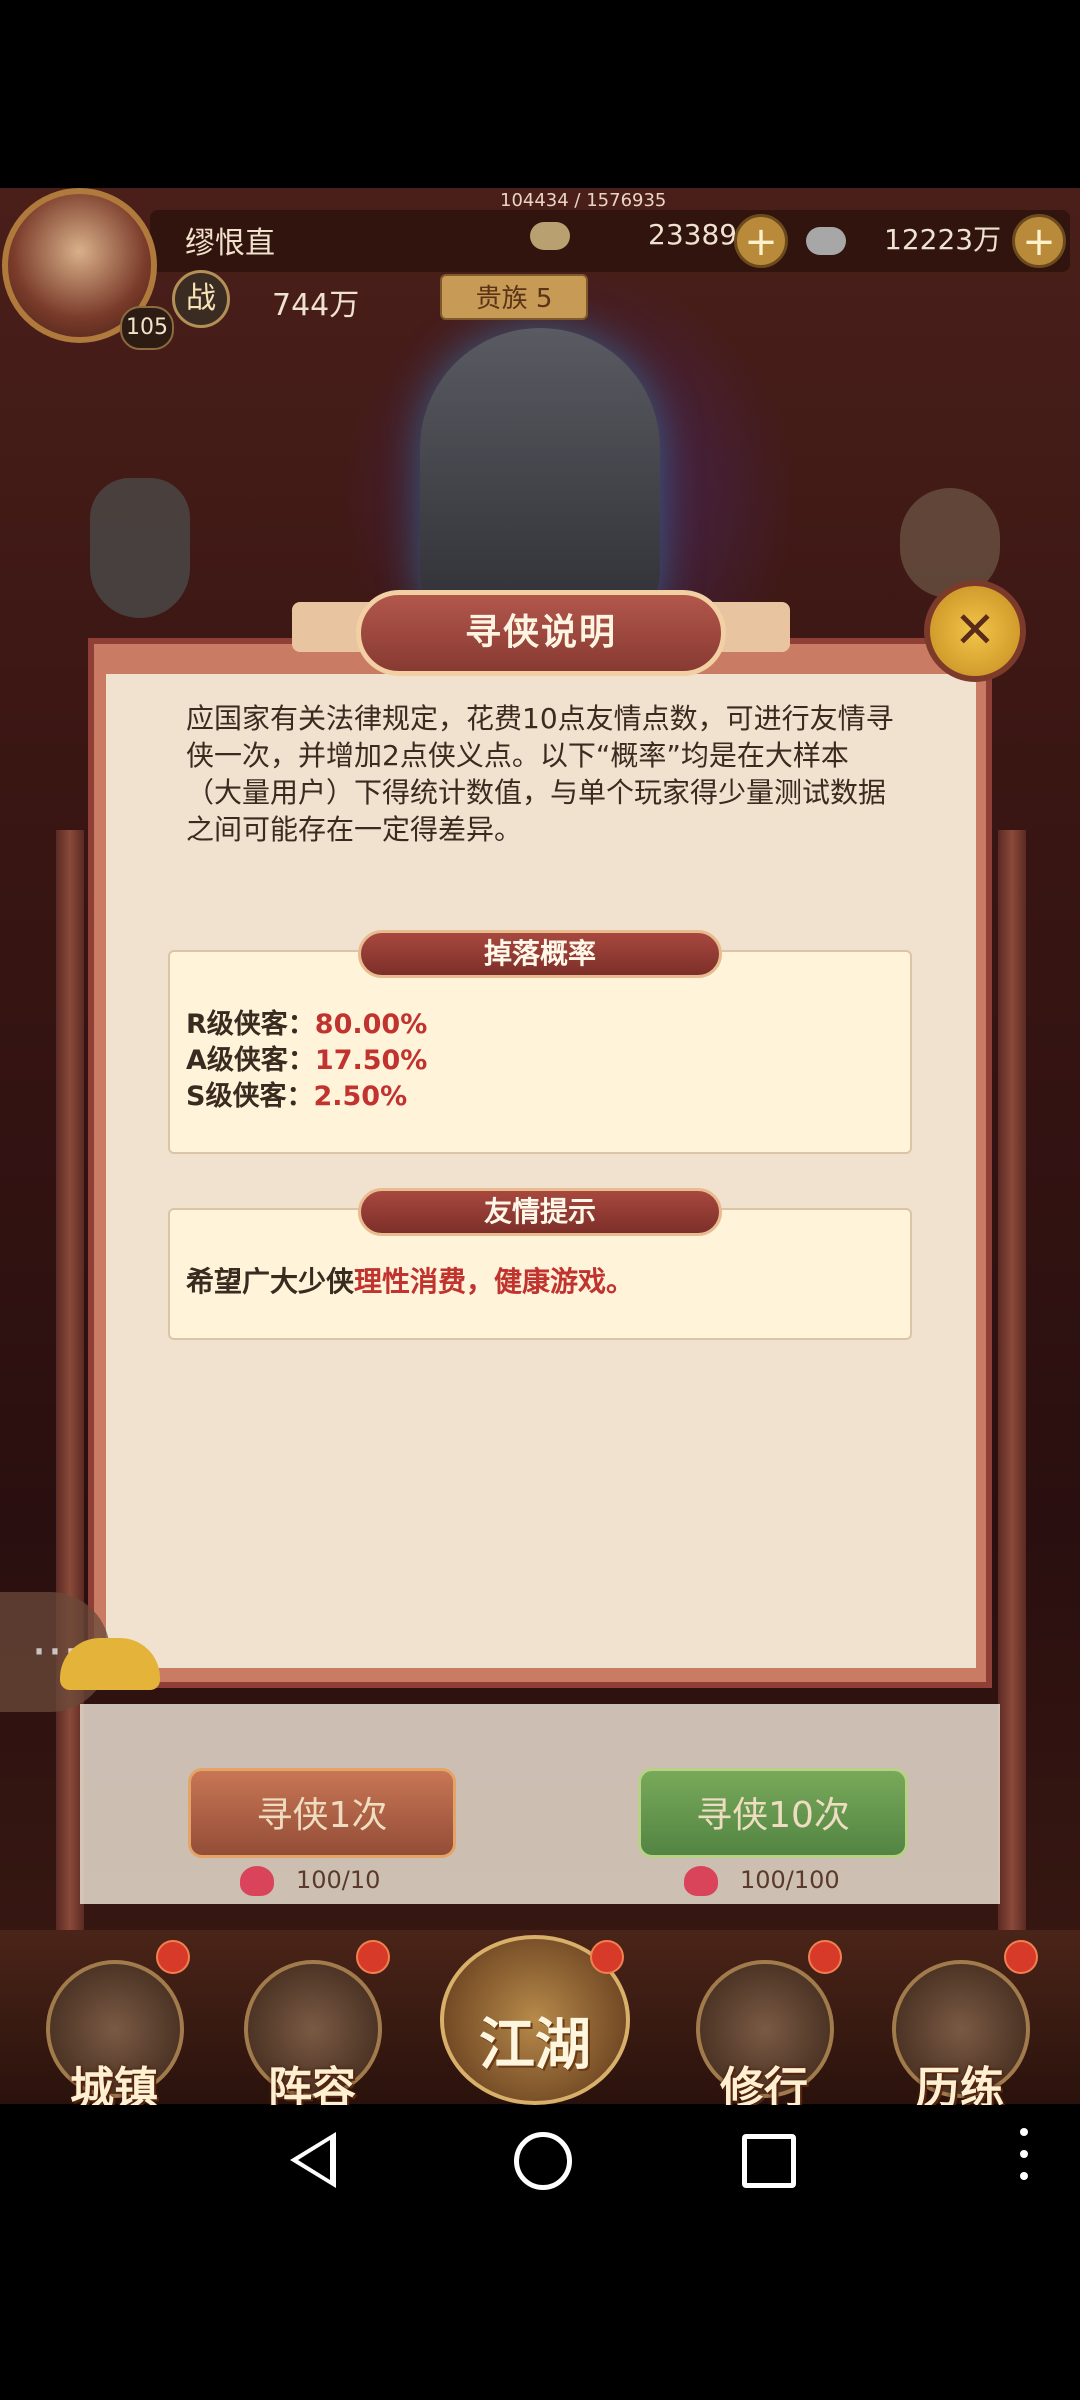 The width and height of the screenshot is (1080, 2400). I want to click on add-gold-button: +, so click(761, 241).